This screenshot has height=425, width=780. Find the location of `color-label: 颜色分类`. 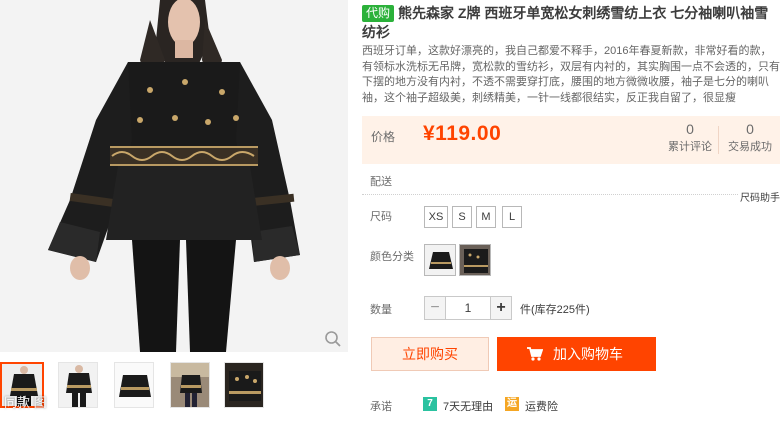

color-label: 颜色分类 is located at coordinates (392, 257).